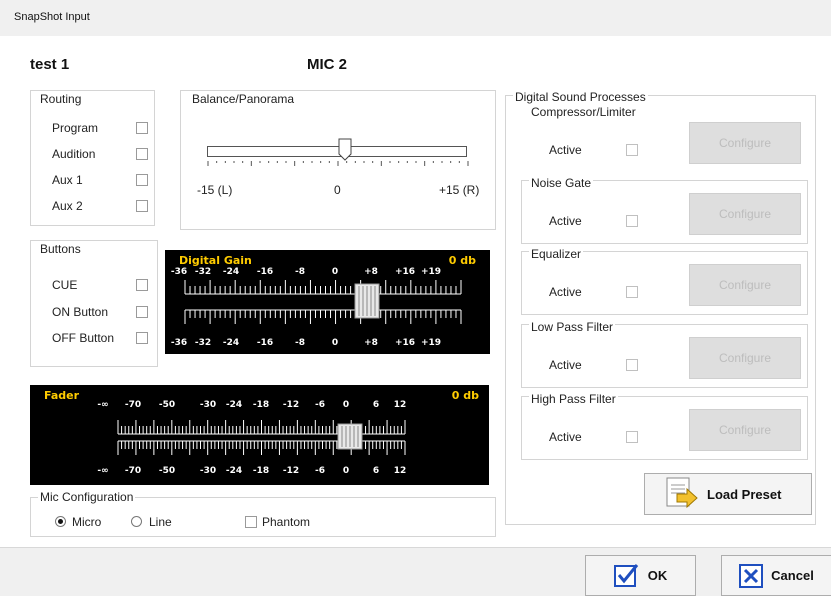 This screenshot has height=596, width=831. I want to click on mic-name: MIC 2, so click(327, 64).